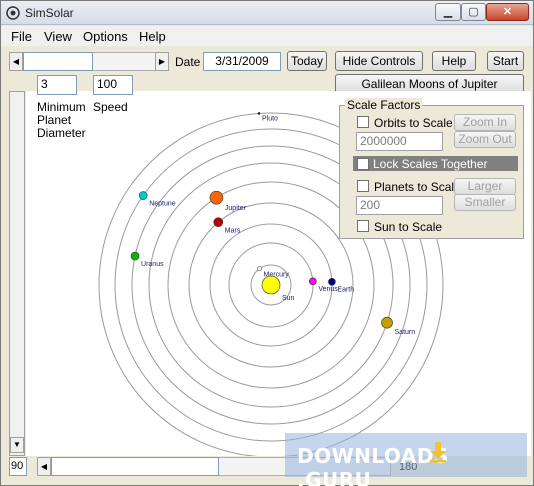 The width and height of the screenshot is (534, 486). What do you see at coordinates (485, 186) in the screenshot?
I see `larger-button: Larger` at bounding box center [485, 186].